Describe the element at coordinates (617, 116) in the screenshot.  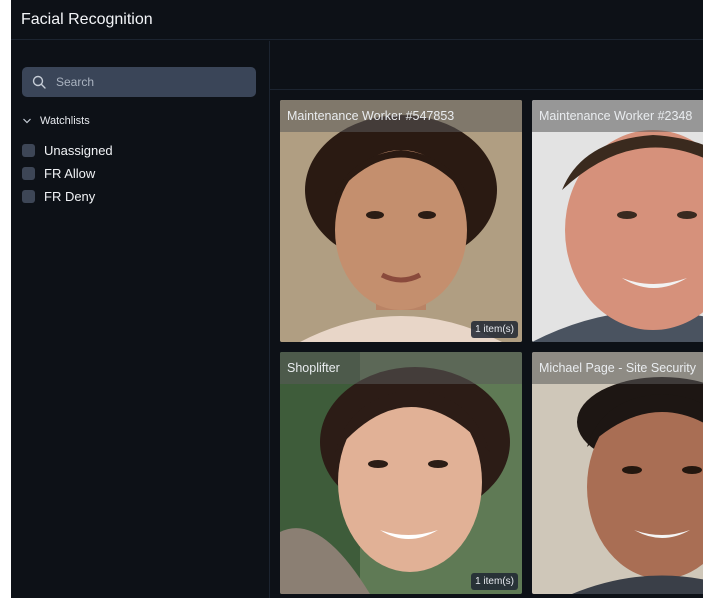
I see `card-name: Maintenance Worker #2348` at that location.